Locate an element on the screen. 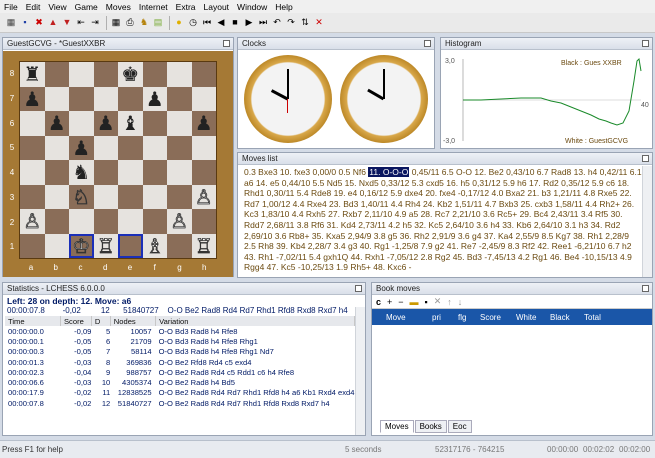  square-b1 is located at coordinates (56, 245).